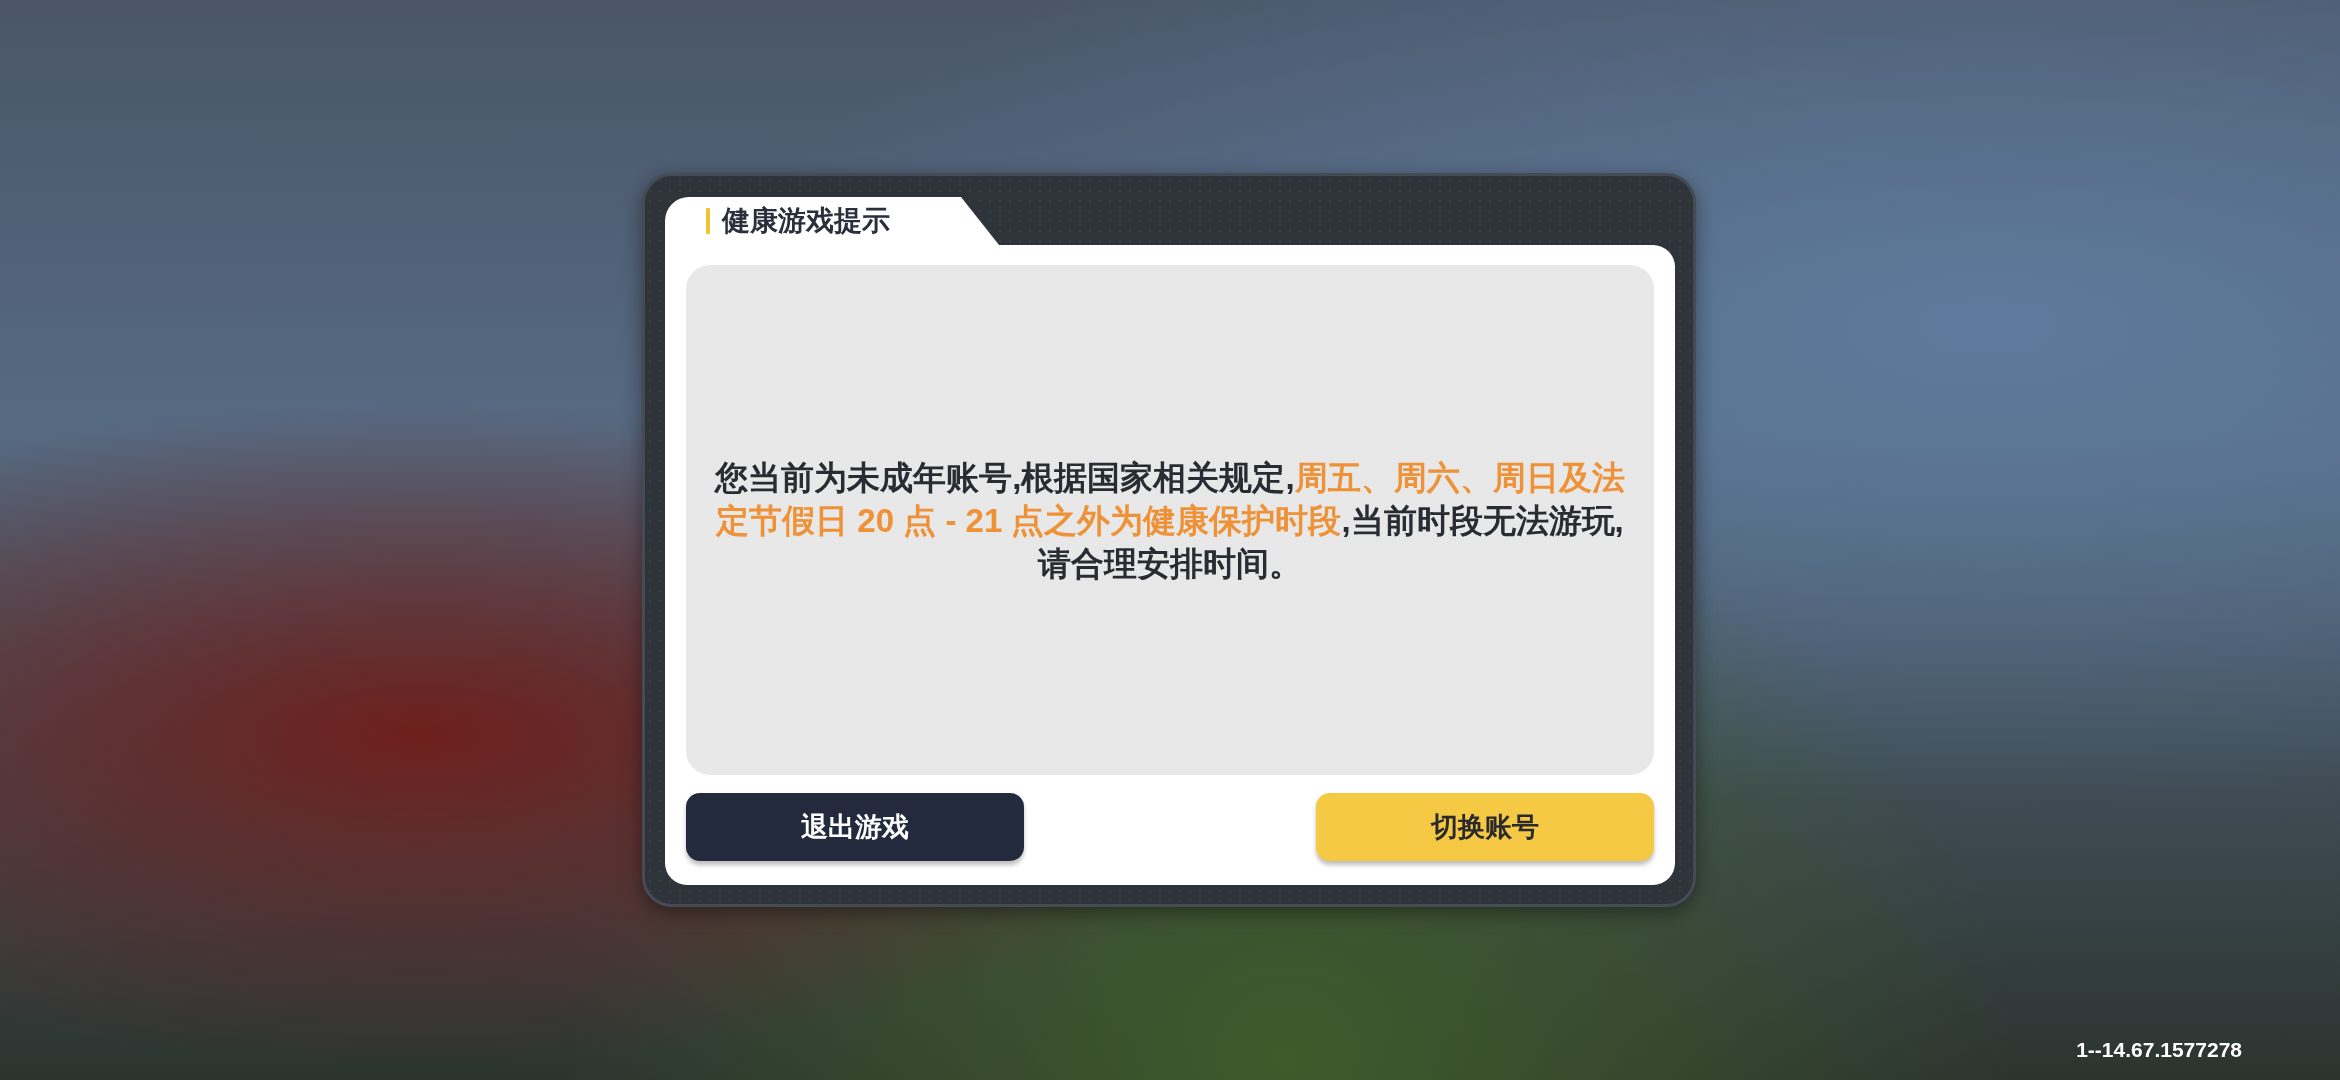  I want to click on version-text: 1--14.67.1577278, so click(2159, 1049).